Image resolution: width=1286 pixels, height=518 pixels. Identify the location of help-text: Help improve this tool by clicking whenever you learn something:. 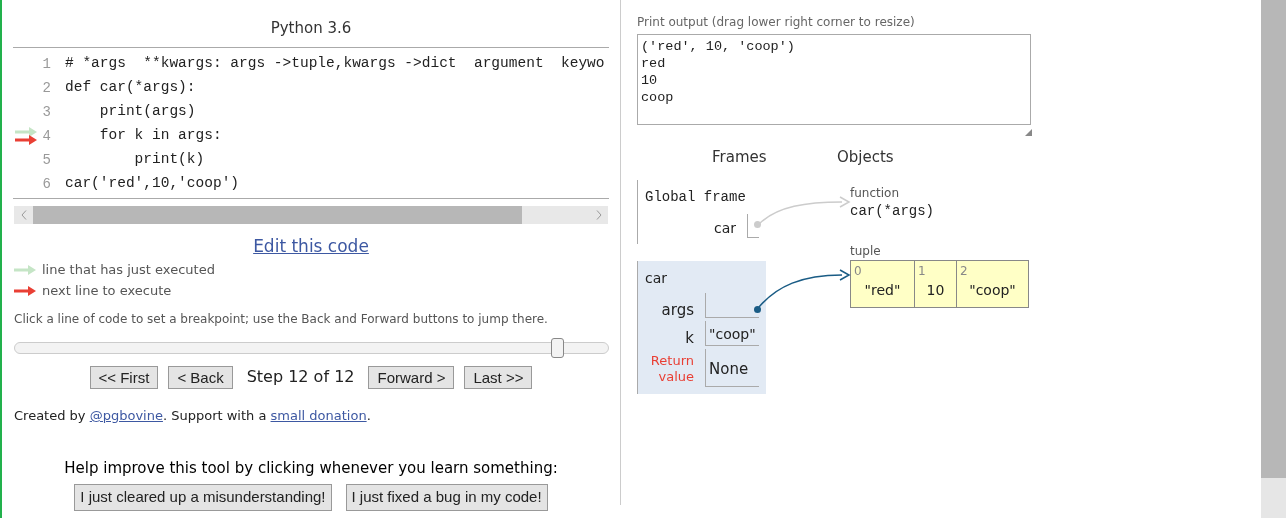
(311, 468).